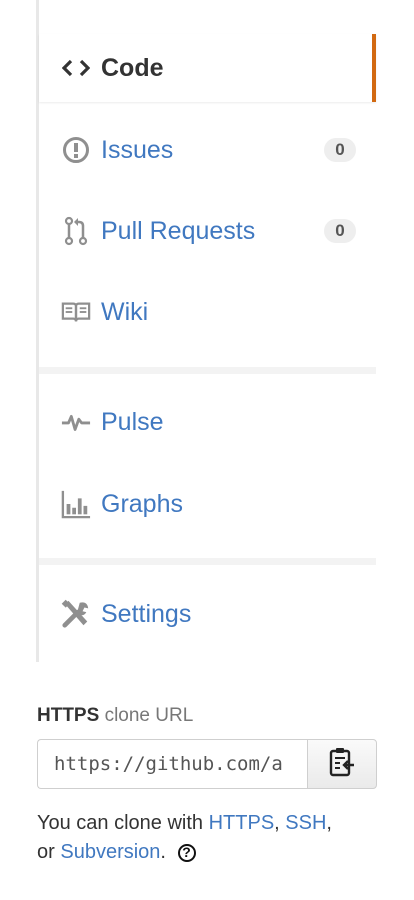 This screenshot has height=900, width=414. What do you see at coordinates (340, 150) in the screenshot?
I see `issues-counter: 0` at bounding box center [340, 150].